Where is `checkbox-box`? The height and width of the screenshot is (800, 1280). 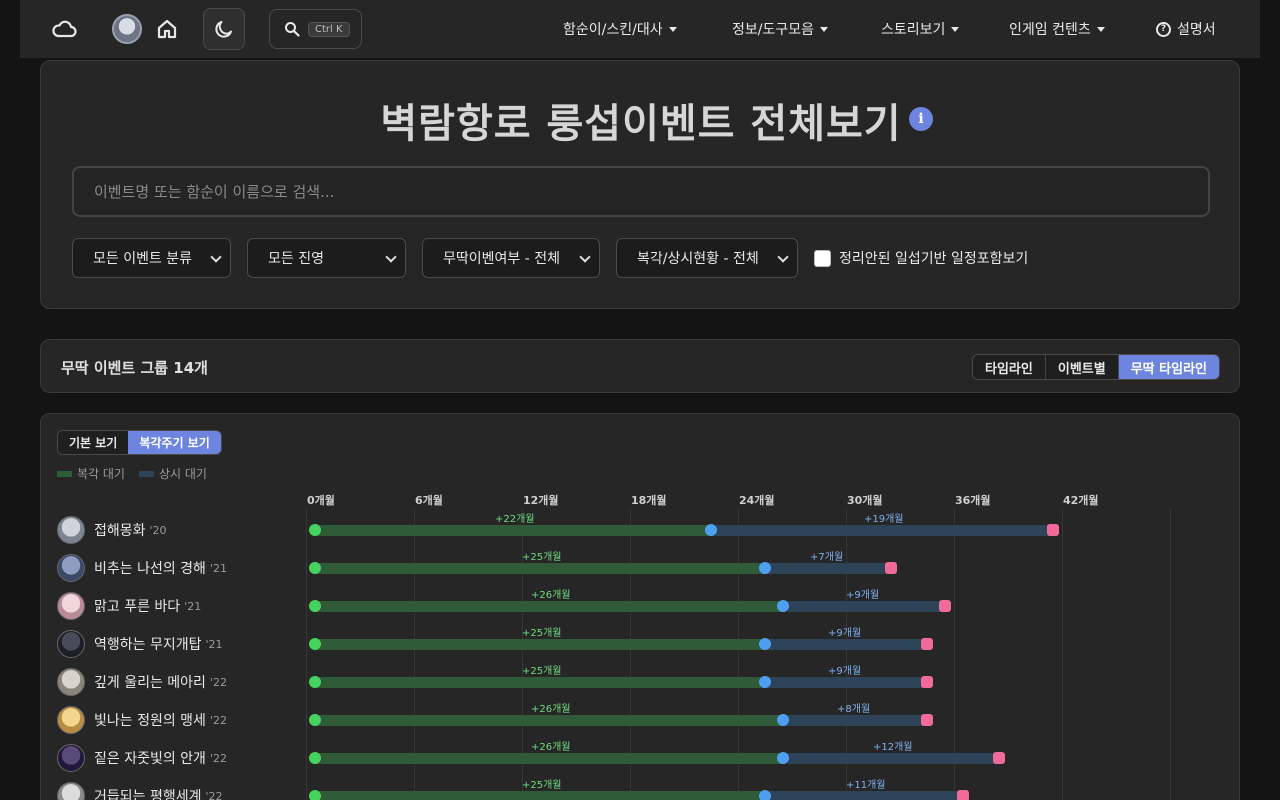 checkbox-box is located at coordinates (822, 258).